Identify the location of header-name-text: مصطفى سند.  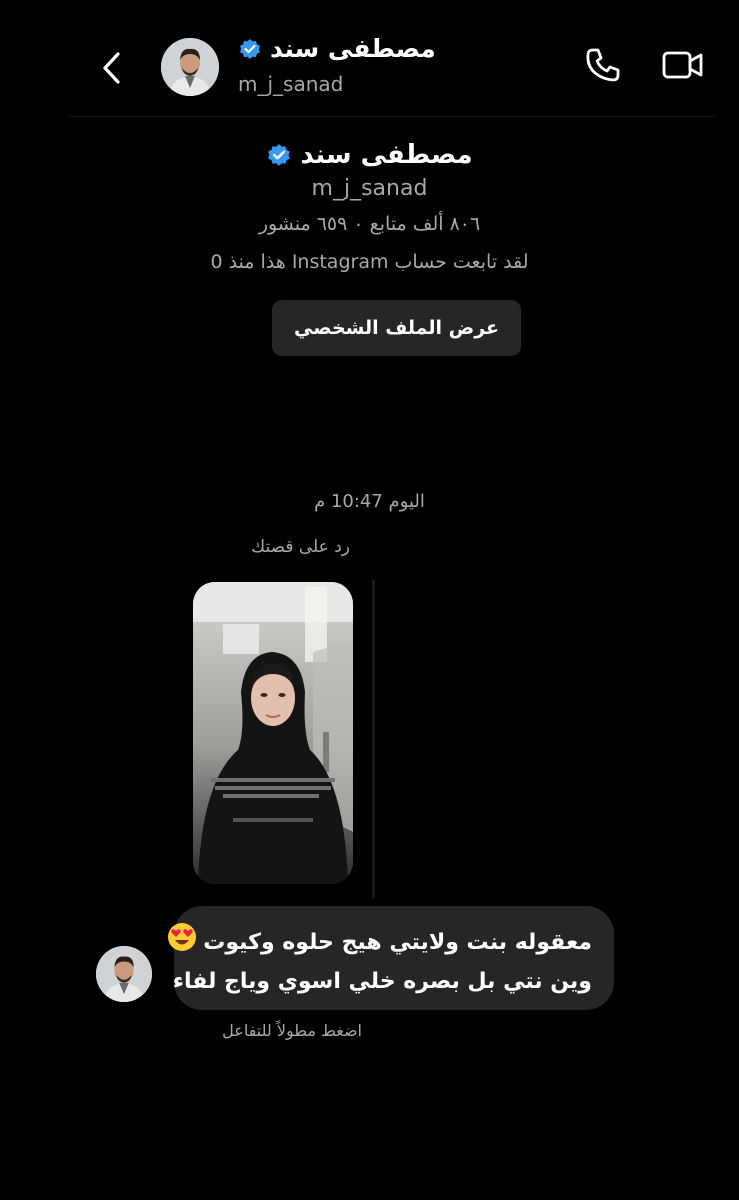
(353, 48).